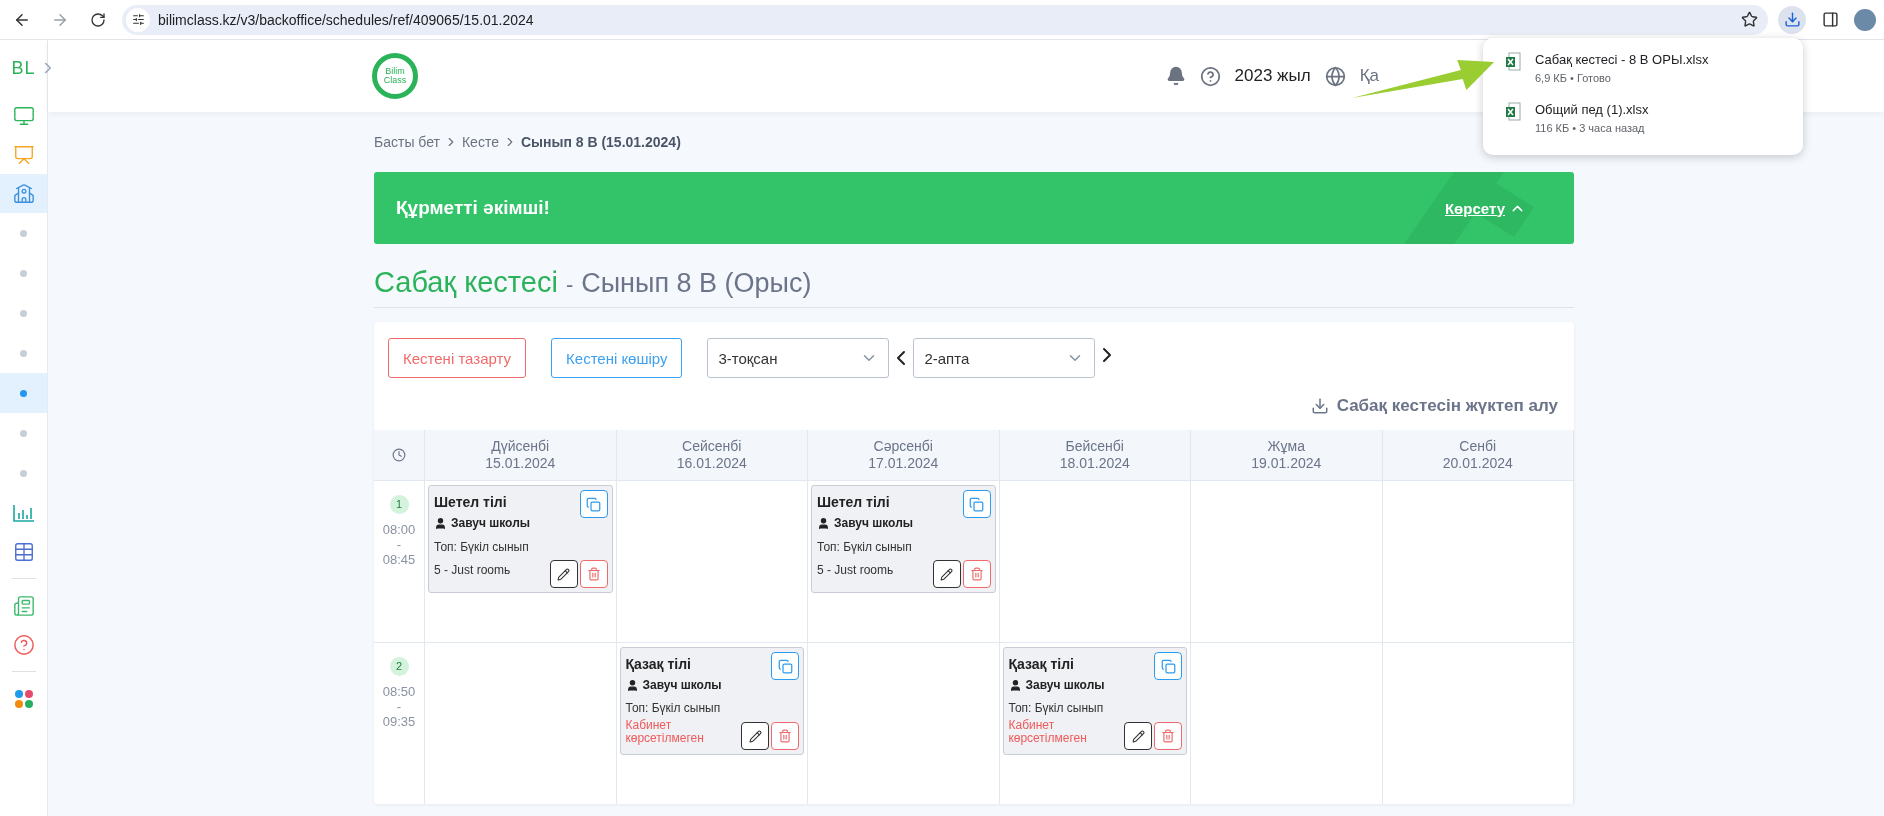 The width and height of the screenshot is (1884, 816). Describe the element at coordinates (1369, 76) in the screenshot. I see `language-selector: Қа` at that location.